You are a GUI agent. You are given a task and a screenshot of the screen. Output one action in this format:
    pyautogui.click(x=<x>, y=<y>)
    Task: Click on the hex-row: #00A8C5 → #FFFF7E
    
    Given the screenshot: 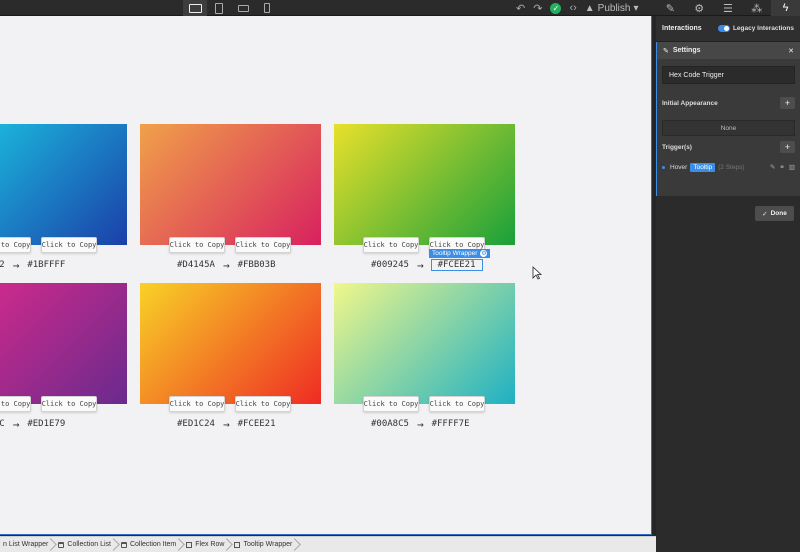 What is the action you would take?
    pyautogui.click(x=420, y=424)
    